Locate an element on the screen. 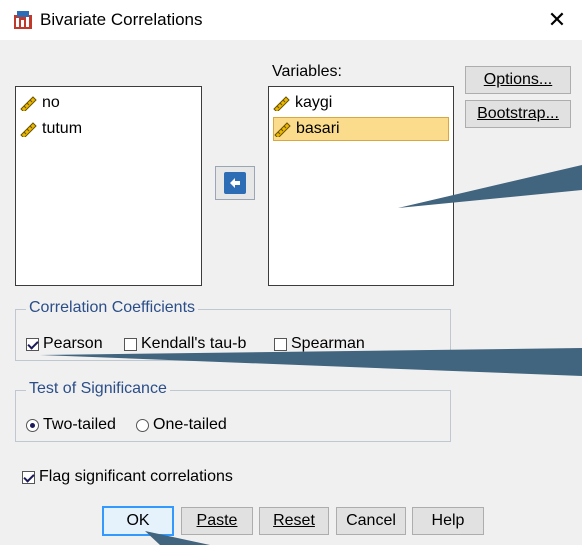 The image size is (582, 545). kendall-checkbox: Kendall's tau-b is located at coordinates (185, 344).